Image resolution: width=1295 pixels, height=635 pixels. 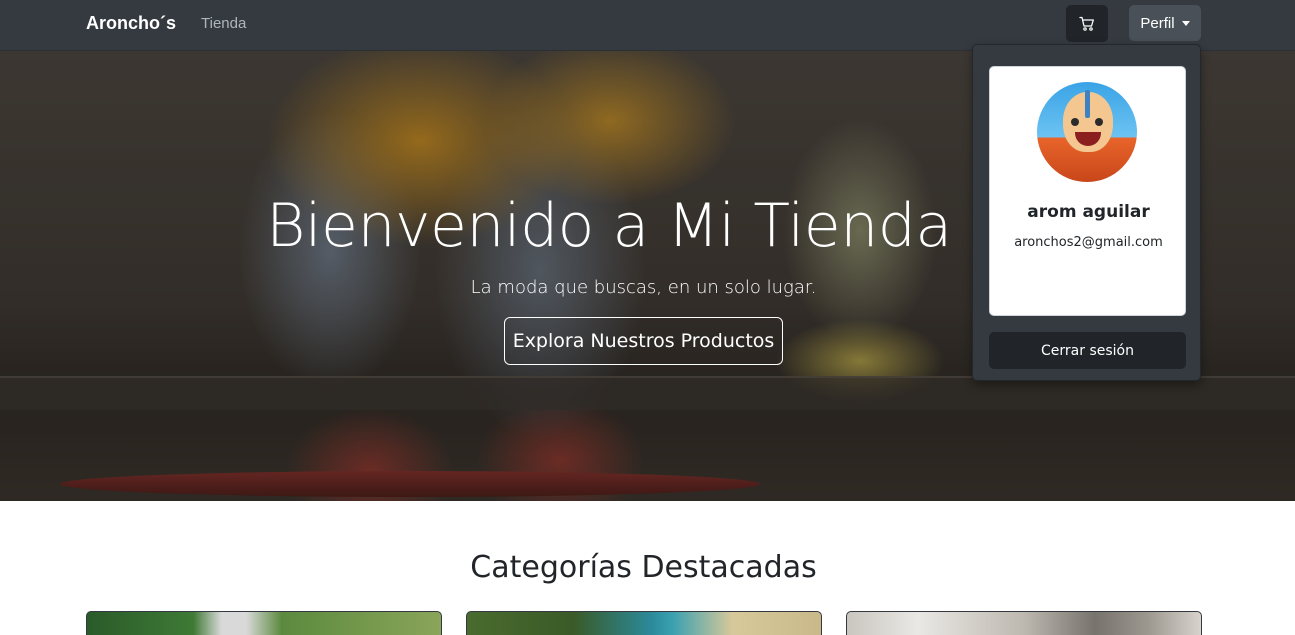 I want to click on logout-button: Cerrar sesión, so click(x=1087, y=350).